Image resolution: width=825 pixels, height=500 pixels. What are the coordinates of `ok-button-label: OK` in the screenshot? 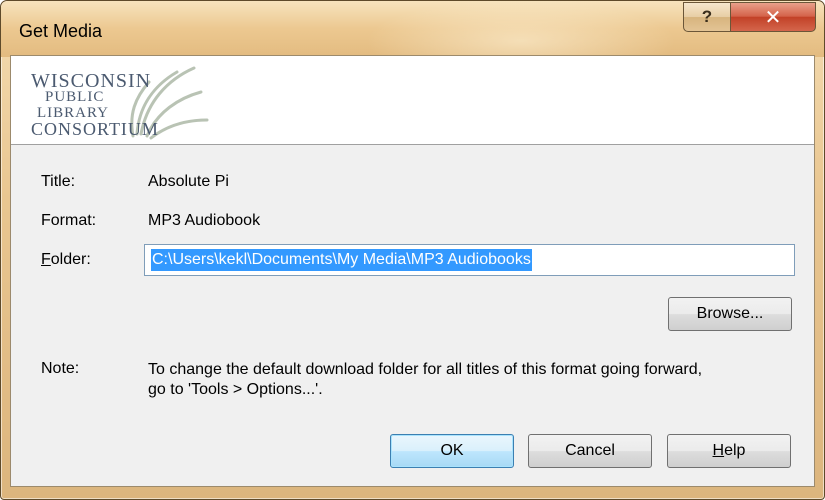 It's located at (452, 450).